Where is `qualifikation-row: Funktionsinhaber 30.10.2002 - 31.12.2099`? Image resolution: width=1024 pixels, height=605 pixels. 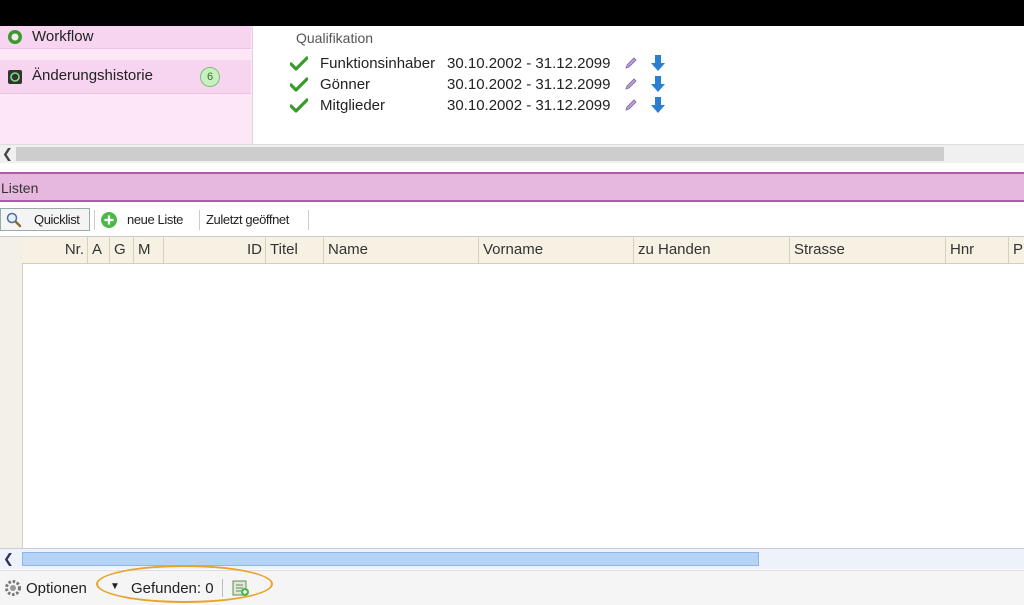
qualifikation-row: Funktionsinhaber 30.10.2002 - 31.12.2099 is located at coordinates (490, 64).